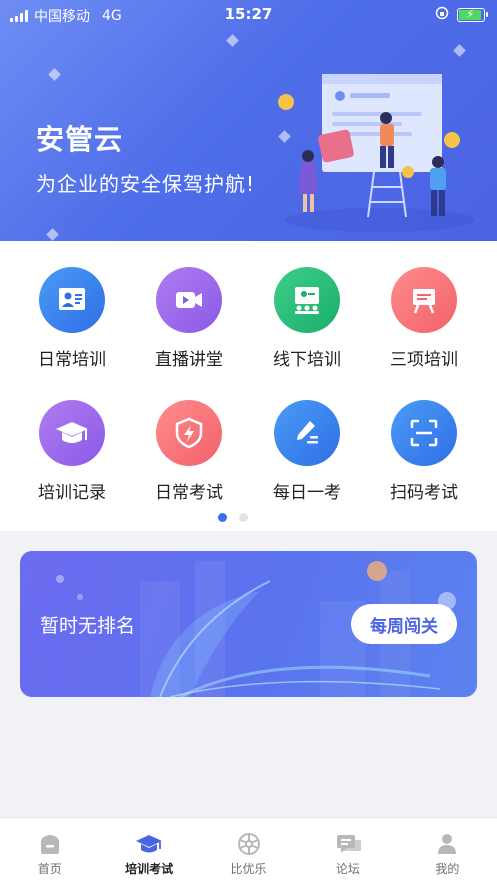  What do you see at coordinates (243, 517) in the screenshot?
I see `page-dot` at bounding box center [243, 517].